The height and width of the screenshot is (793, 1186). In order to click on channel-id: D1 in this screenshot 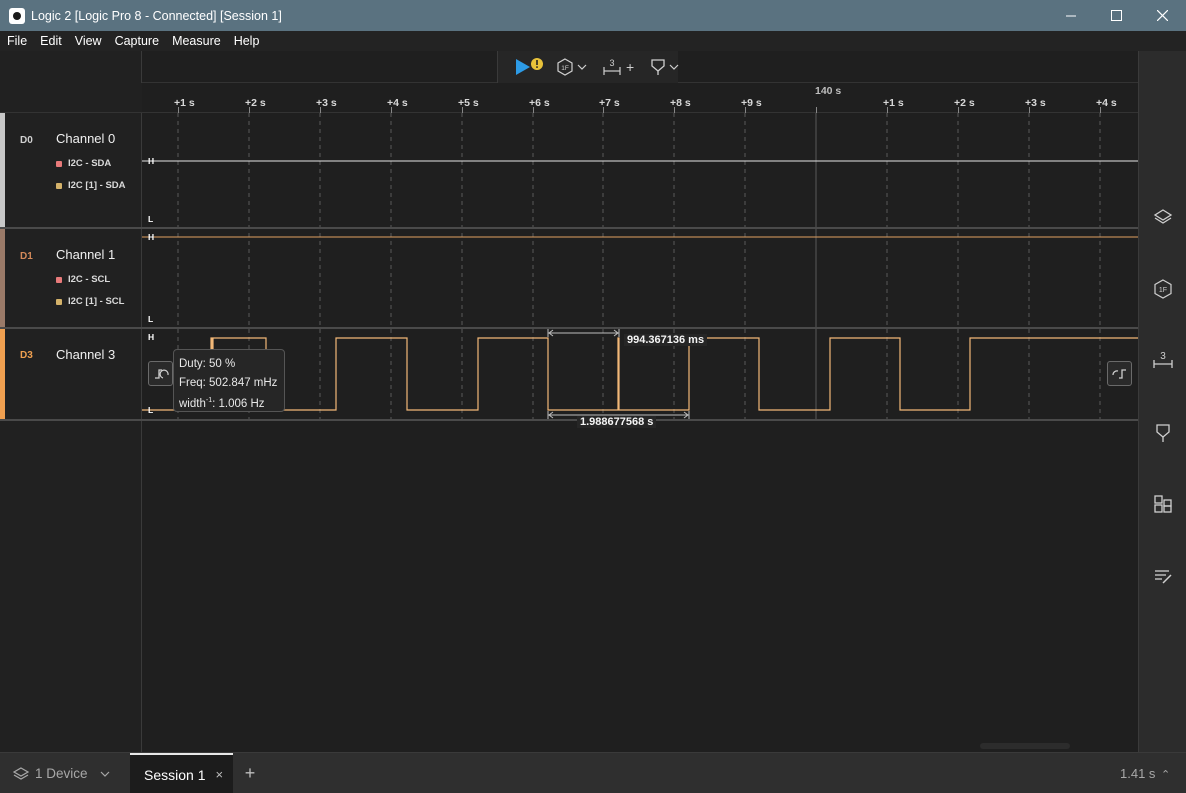, I will do `click(26, 256)`.